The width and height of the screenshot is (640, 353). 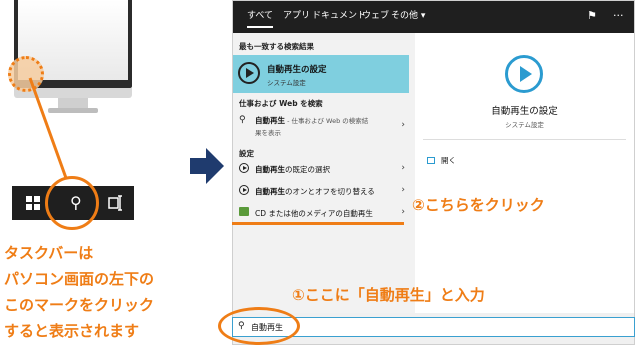 What do you see at coordinates (375, 16) in the screenshot?
I see `tab-web: ウェブ` at bounding box center [375, 16].